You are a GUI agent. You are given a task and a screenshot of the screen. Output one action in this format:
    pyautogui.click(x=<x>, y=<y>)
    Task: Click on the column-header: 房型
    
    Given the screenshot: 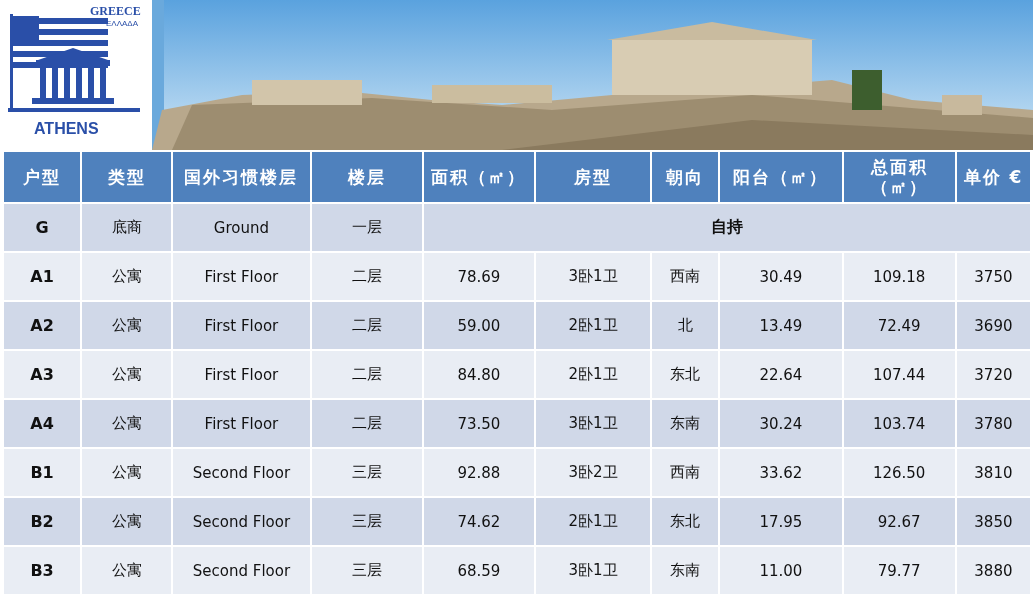 What is the action you would take?
    pyautogui.click(x=593, y=177)
    